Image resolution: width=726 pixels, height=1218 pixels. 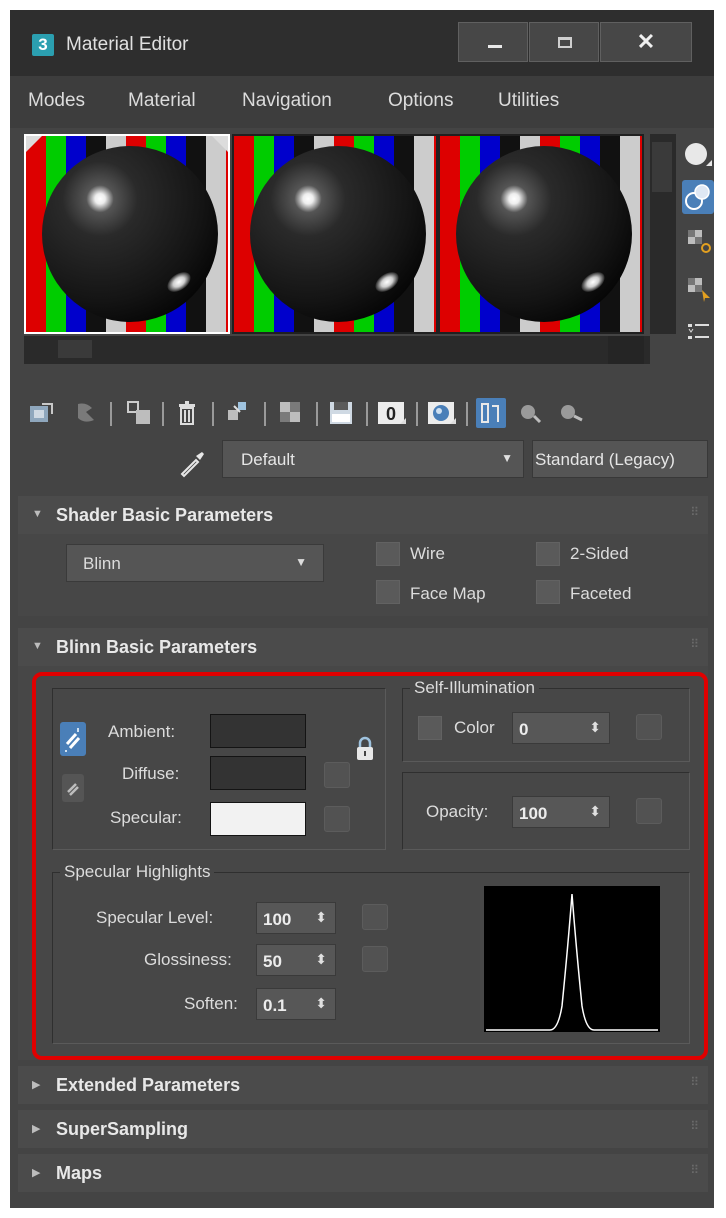 I want to click on get-material-icon, so click(x=41, y=413).